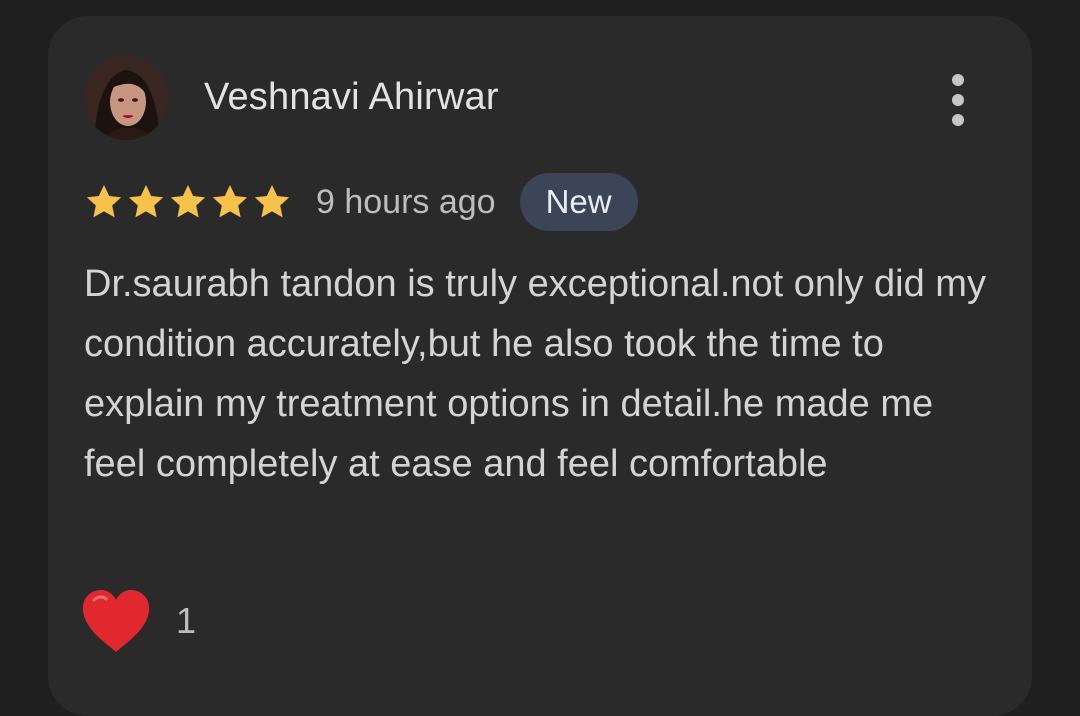  What do you see at coordinates (186, 621) in the screenshot?
I see `reaction-count: 1` at bounding box center [186, 621].